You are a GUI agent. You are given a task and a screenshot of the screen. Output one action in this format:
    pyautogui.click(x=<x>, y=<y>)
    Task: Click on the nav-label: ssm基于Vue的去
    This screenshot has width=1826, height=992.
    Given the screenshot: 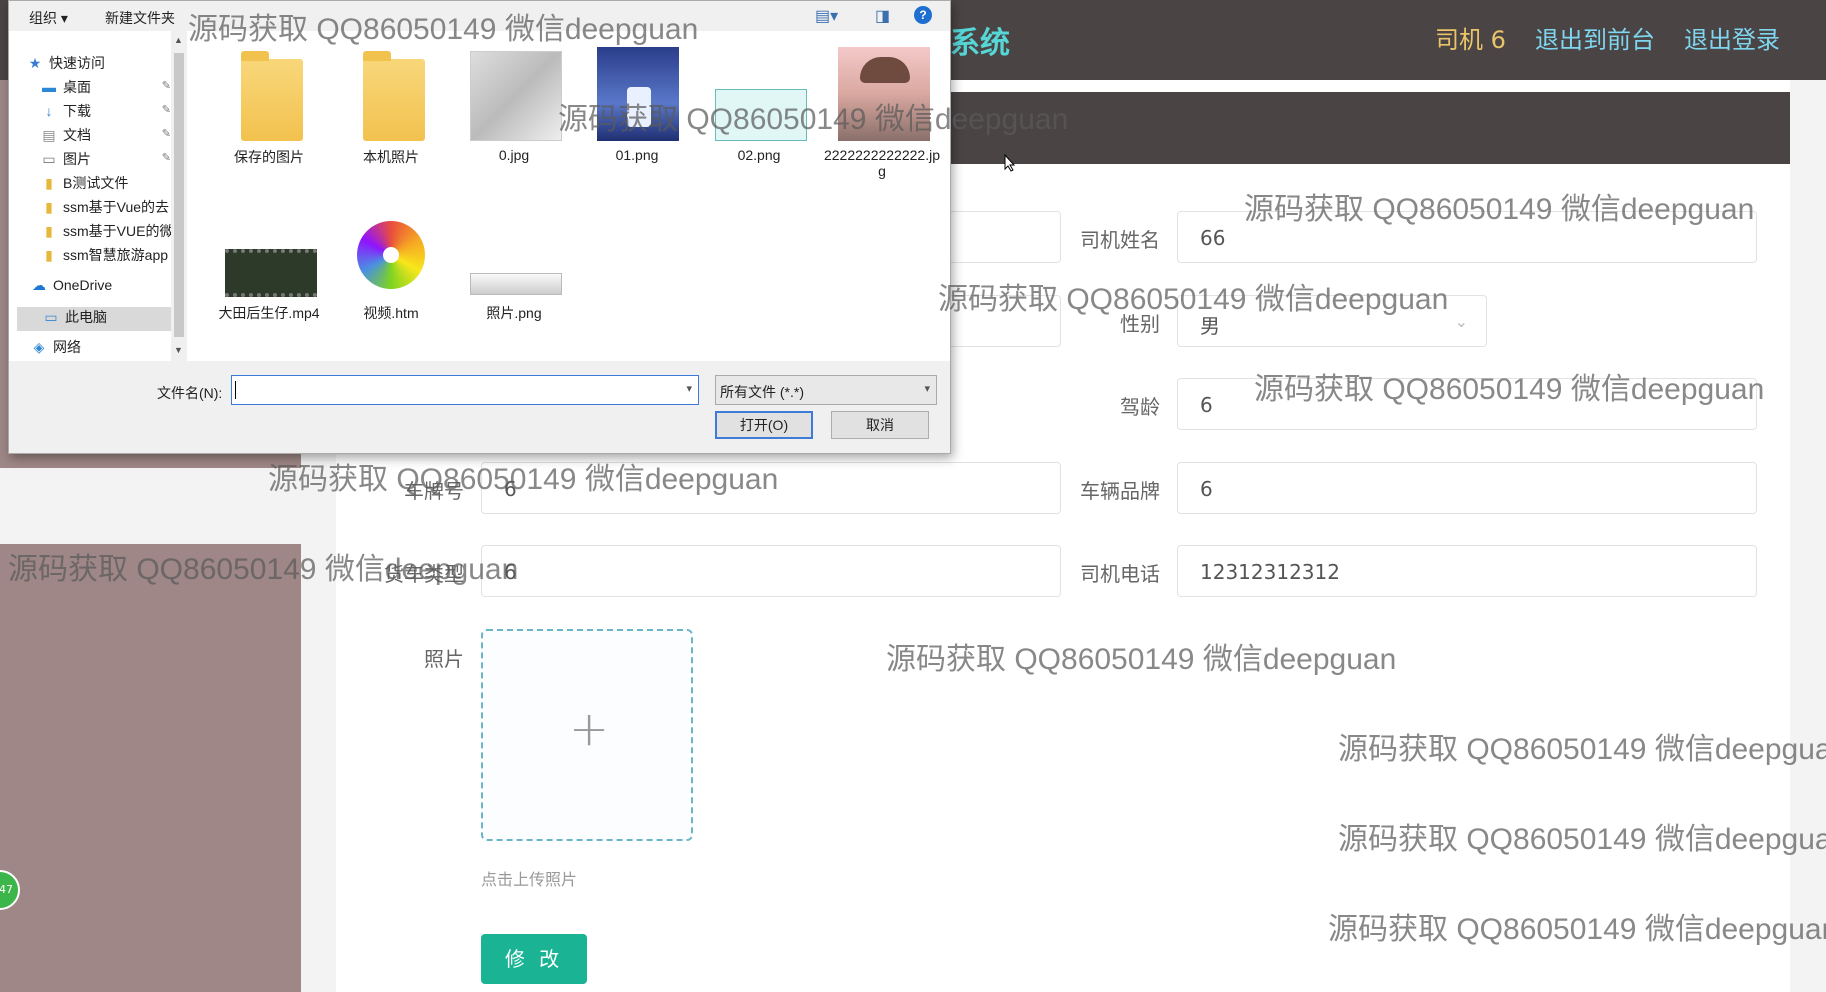 What is the action you would take?
    pyautogui.click(x=116, y=207)
    